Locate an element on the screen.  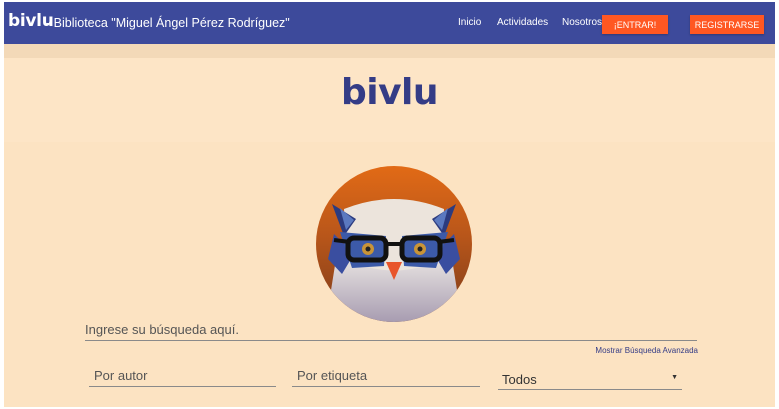
tag-filter-input is located at coordinates (386, 375).